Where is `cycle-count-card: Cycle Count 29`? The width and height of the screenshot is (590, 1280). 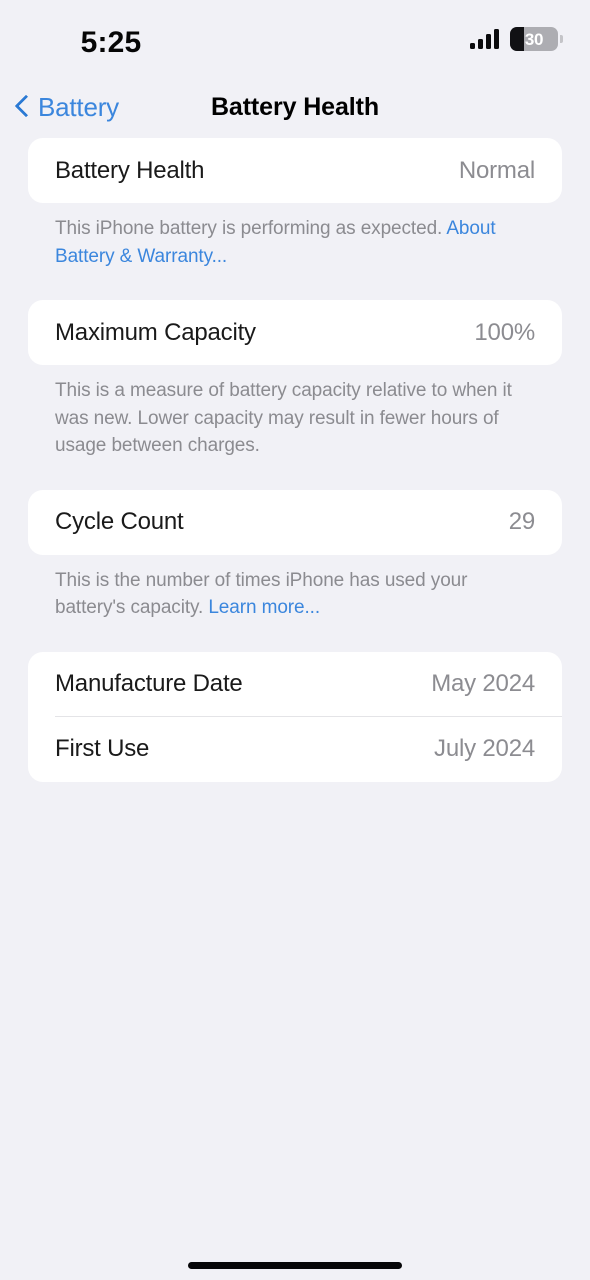 cycle-count-card: Cycle Count 29 is located at coordinates (295, 522).